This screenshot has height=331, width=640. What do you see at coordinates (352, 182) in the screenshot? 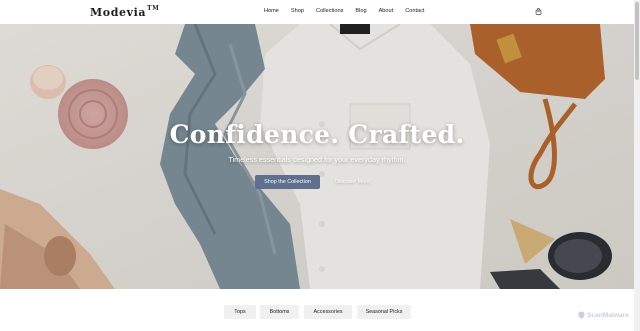
I see `discover-more-button: Discover More` at bounding box center [352, 182].